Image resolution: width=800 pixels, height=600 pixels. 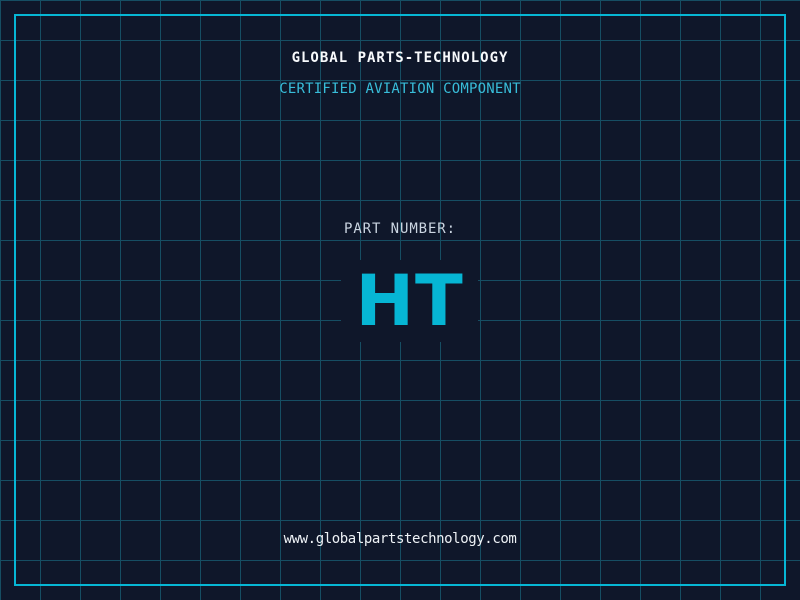 What do you see at coordinates (400, 89) in the screenshot?
I see `certification-subtitle: CERTIFIED AVIATION COMPONENT` at bounding box center [400, 89].